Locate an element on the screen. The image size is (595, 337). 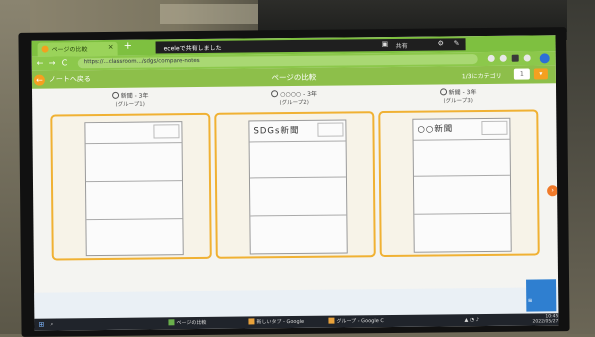
tray-icons: ▲ ◔ ♪ is located at coordinates (471, 320).